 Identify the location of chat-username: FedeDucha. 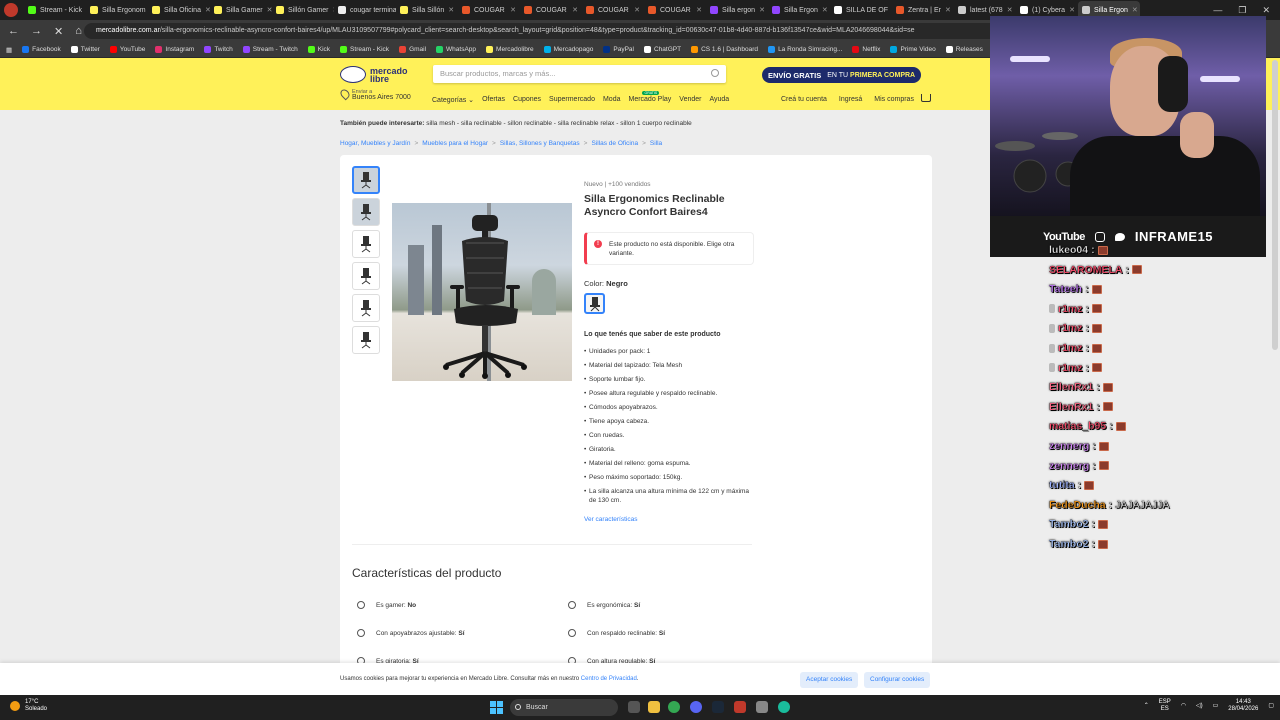
(1077, 505).